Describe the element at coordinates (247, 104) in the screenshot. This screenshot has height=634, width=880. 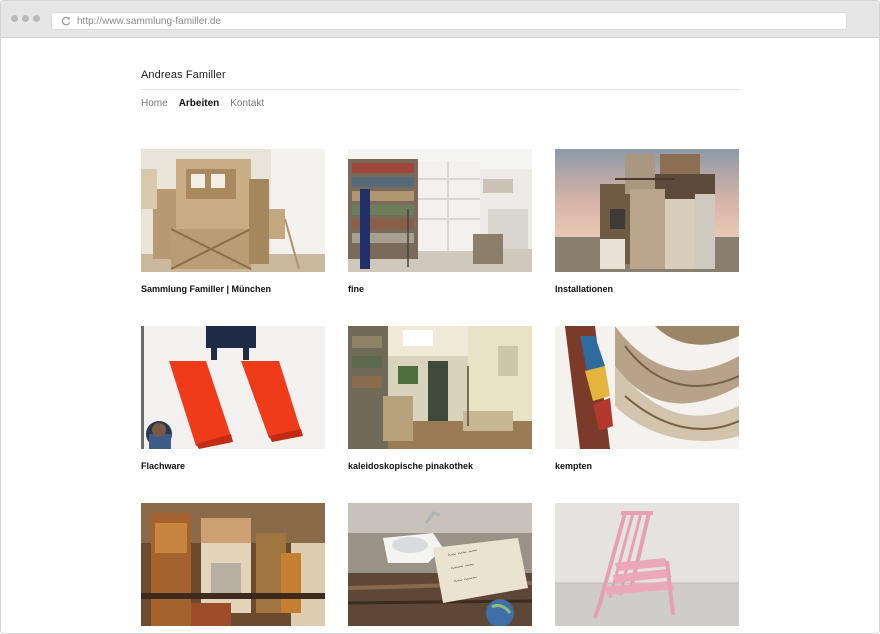
I see `nav-kontakt: Kontakt` at that location.